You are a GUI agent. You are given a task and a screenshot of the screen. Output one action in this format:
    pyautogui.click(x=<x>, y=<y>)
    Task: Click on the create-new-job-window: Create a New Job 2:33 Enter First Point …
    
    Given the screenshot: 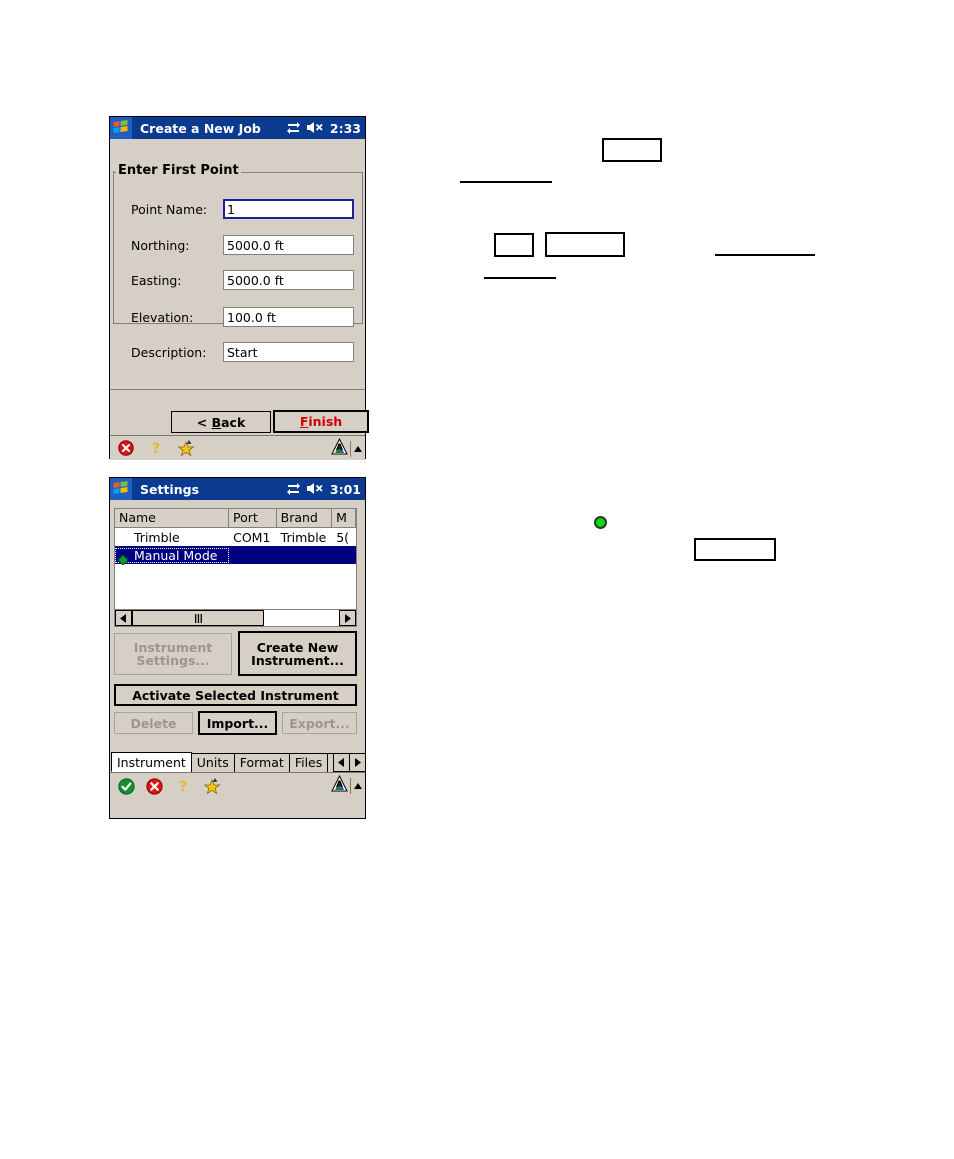 What is the action you would take?
    pyautogui.click(x=239, y=288)
    